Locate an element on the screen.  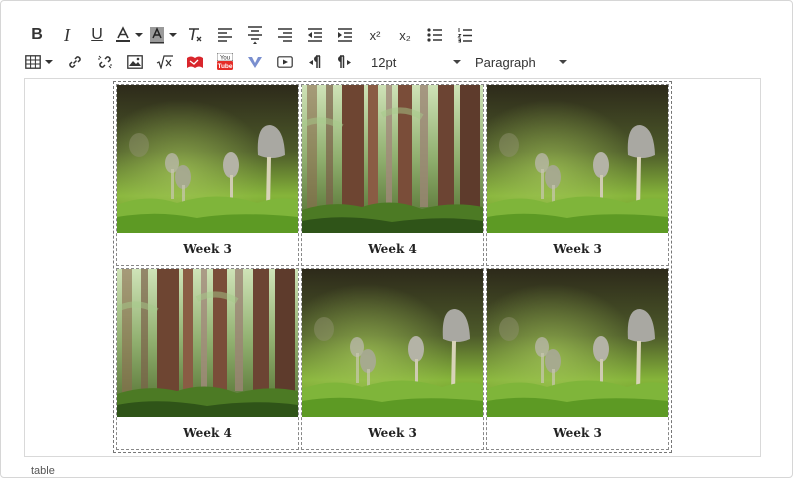
media-comment-button is located at coordinates (195, 62).